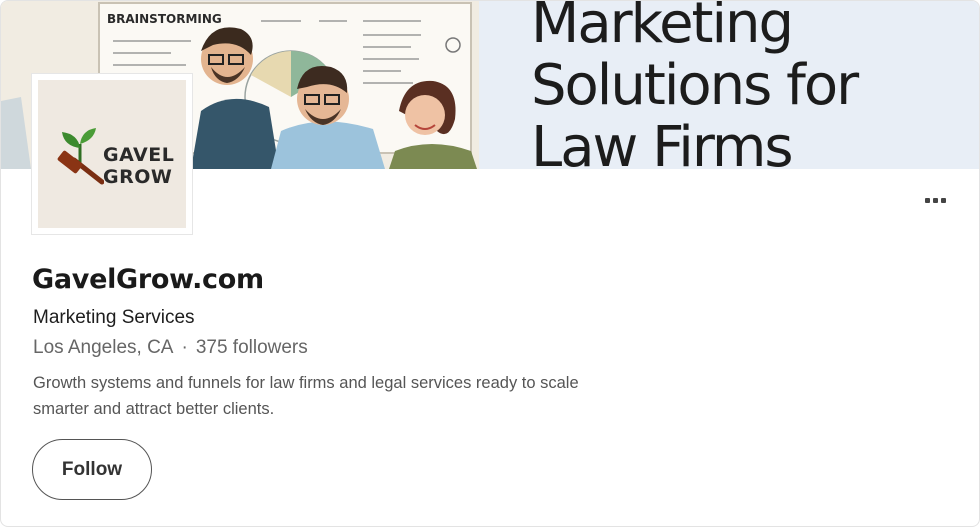  What do you see at coordinates (148, 279) in the screenshot?
I see `company-name: GavelGrow.com` at bounding box center [148, 279].